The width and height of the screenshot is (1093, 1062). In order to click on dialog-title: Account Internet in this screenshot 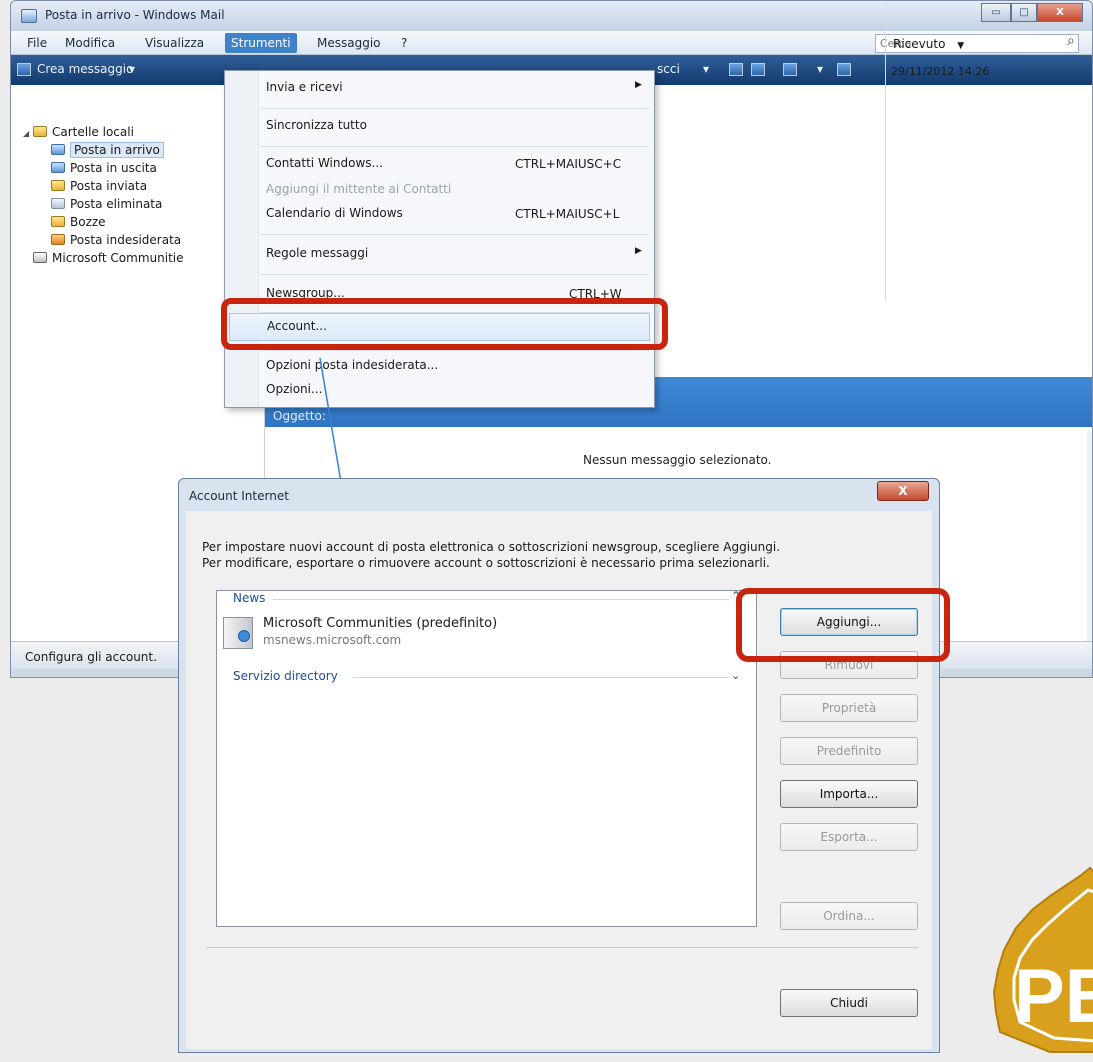, I will do `click(239, 496)`.